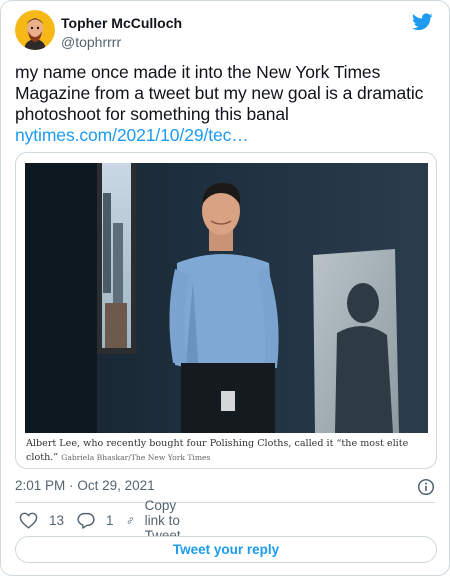 This screenshot has width=450, height=576. What do you see at coordinates (158, 520) in the screenshot?
I see `copy-link-button: Copy link to Tweet` at bounding box center [158, 520].